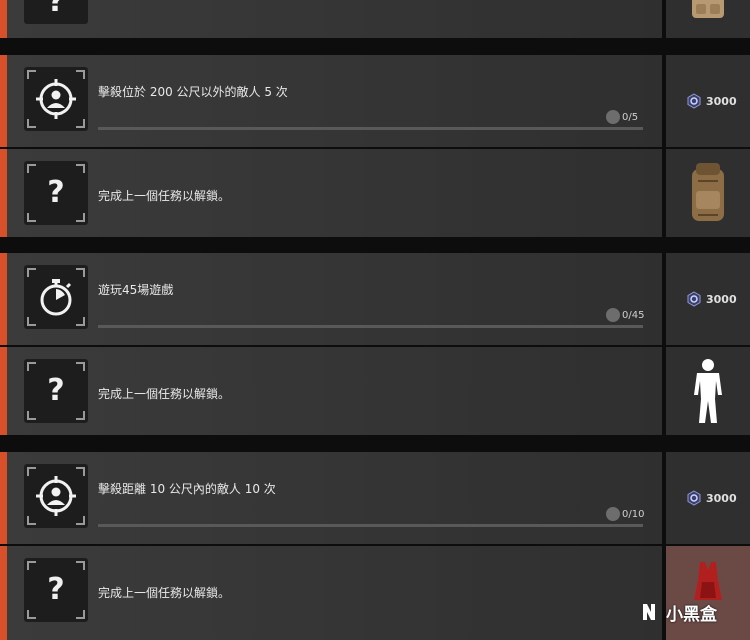 This screenshot has width=750, height=640. I want to click on task-row: 遊玩45場遊戲 0/45 3000, so click(375, 299).